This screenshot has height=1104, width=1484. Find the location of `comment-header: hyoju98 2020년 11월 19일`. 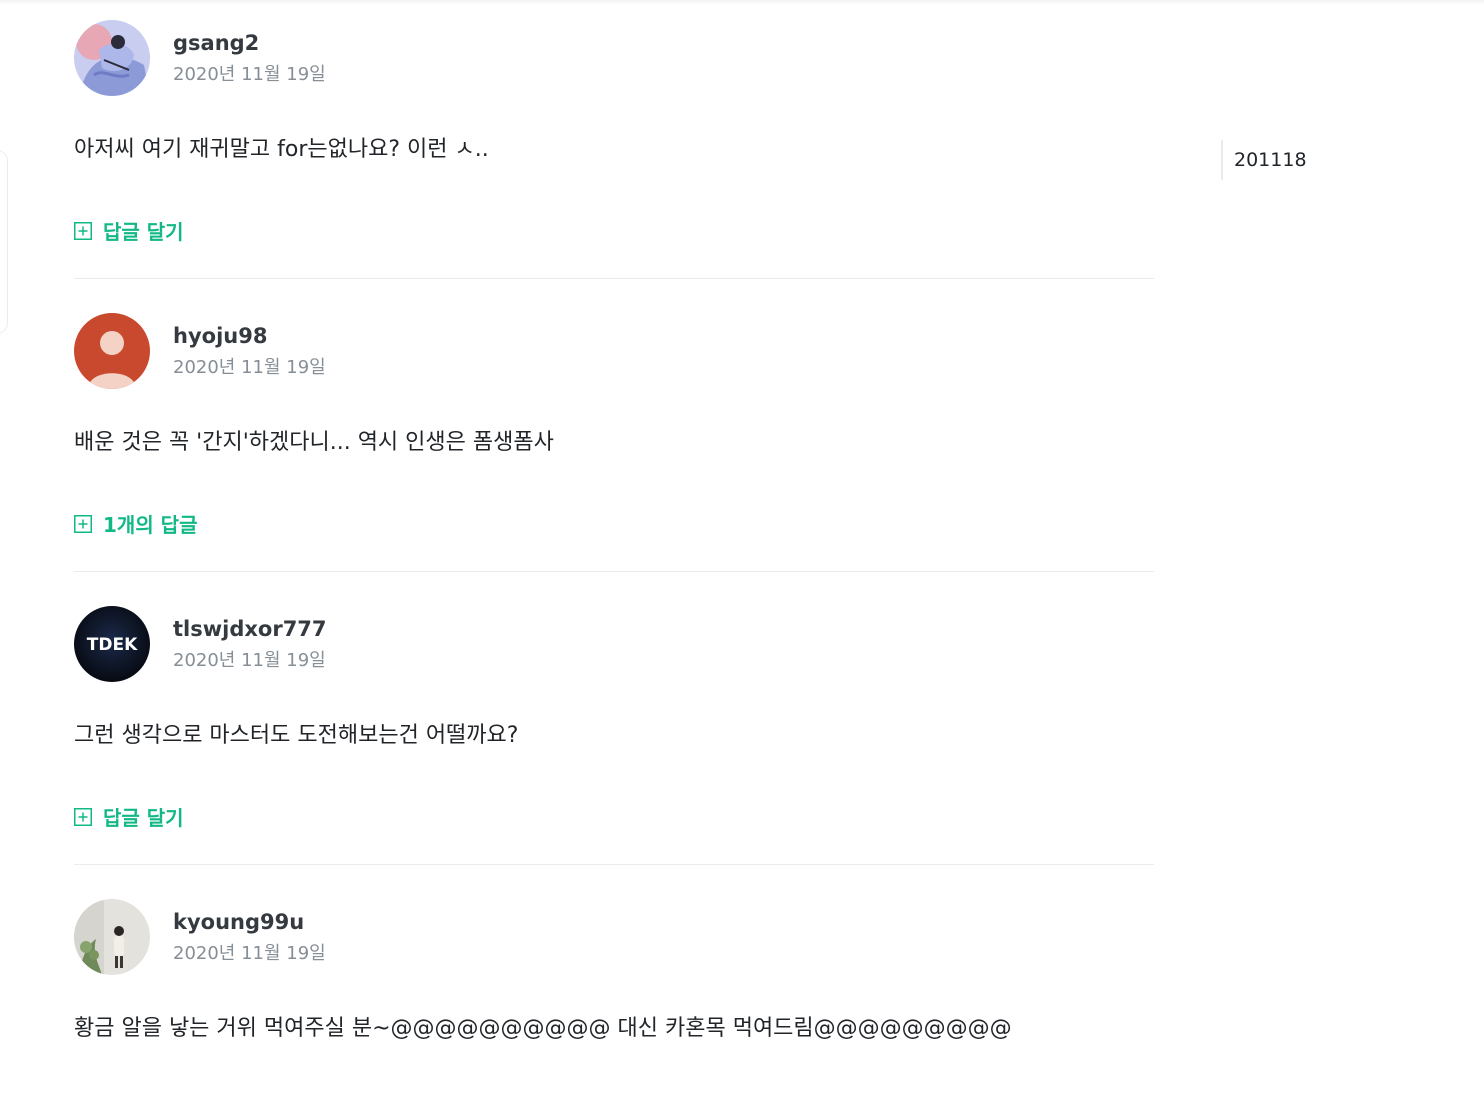

comment-header: hyoju98 2020년 11월 19일 is located at coordinates (200, 351).